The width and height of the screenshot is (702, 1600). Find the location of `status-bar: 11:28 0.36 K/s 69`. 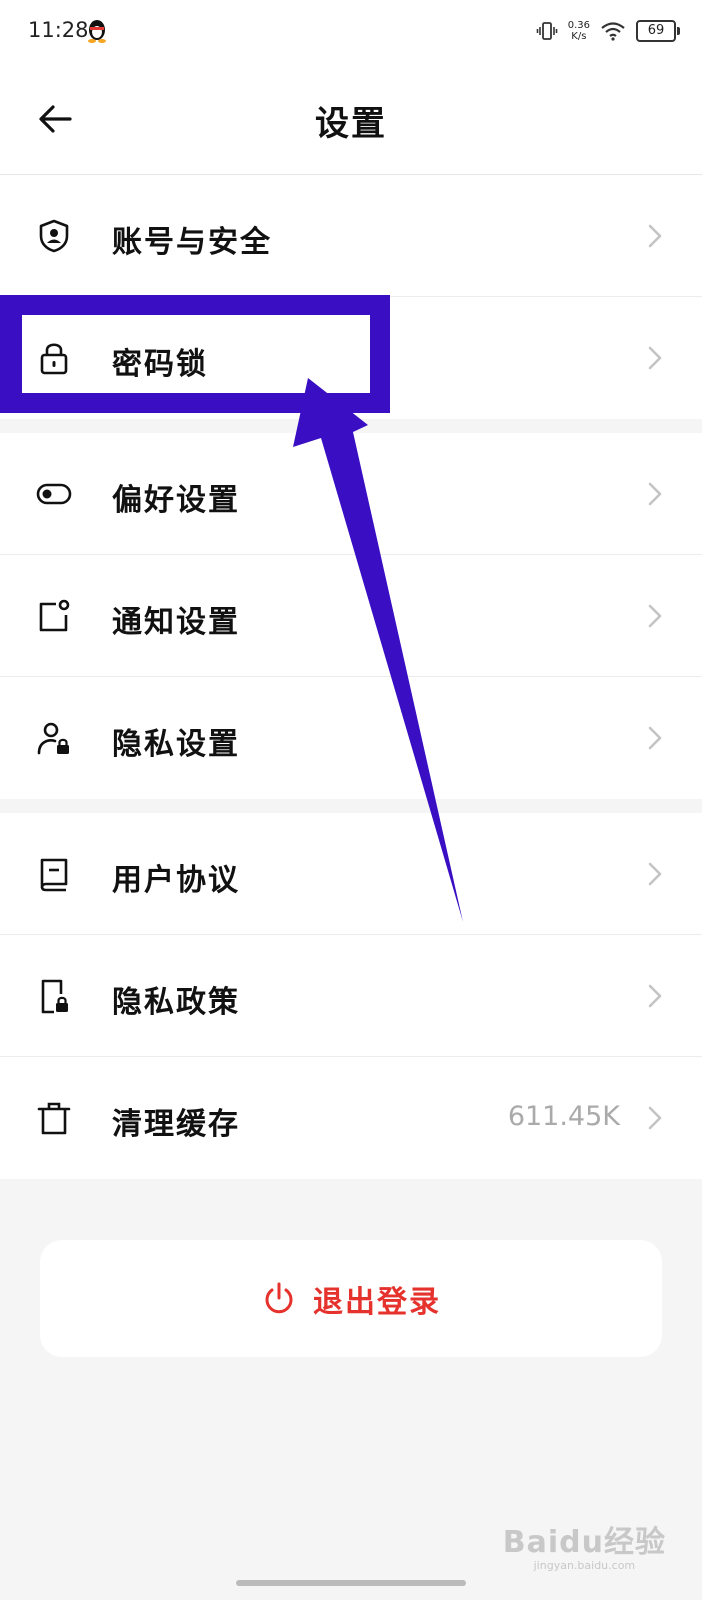

status-bar: 11:28 0.36 K/s 69 is located at coordinates (351, 32).